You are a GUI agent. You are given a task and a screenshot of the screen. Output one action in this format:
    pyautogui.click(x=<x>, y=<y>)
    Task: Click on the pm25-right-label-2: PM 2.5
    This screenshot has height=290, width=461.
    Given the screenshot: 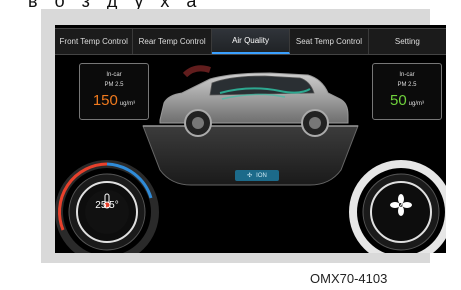 What is the action you would take?
    pyautogui.click(x=407, y=85)
    